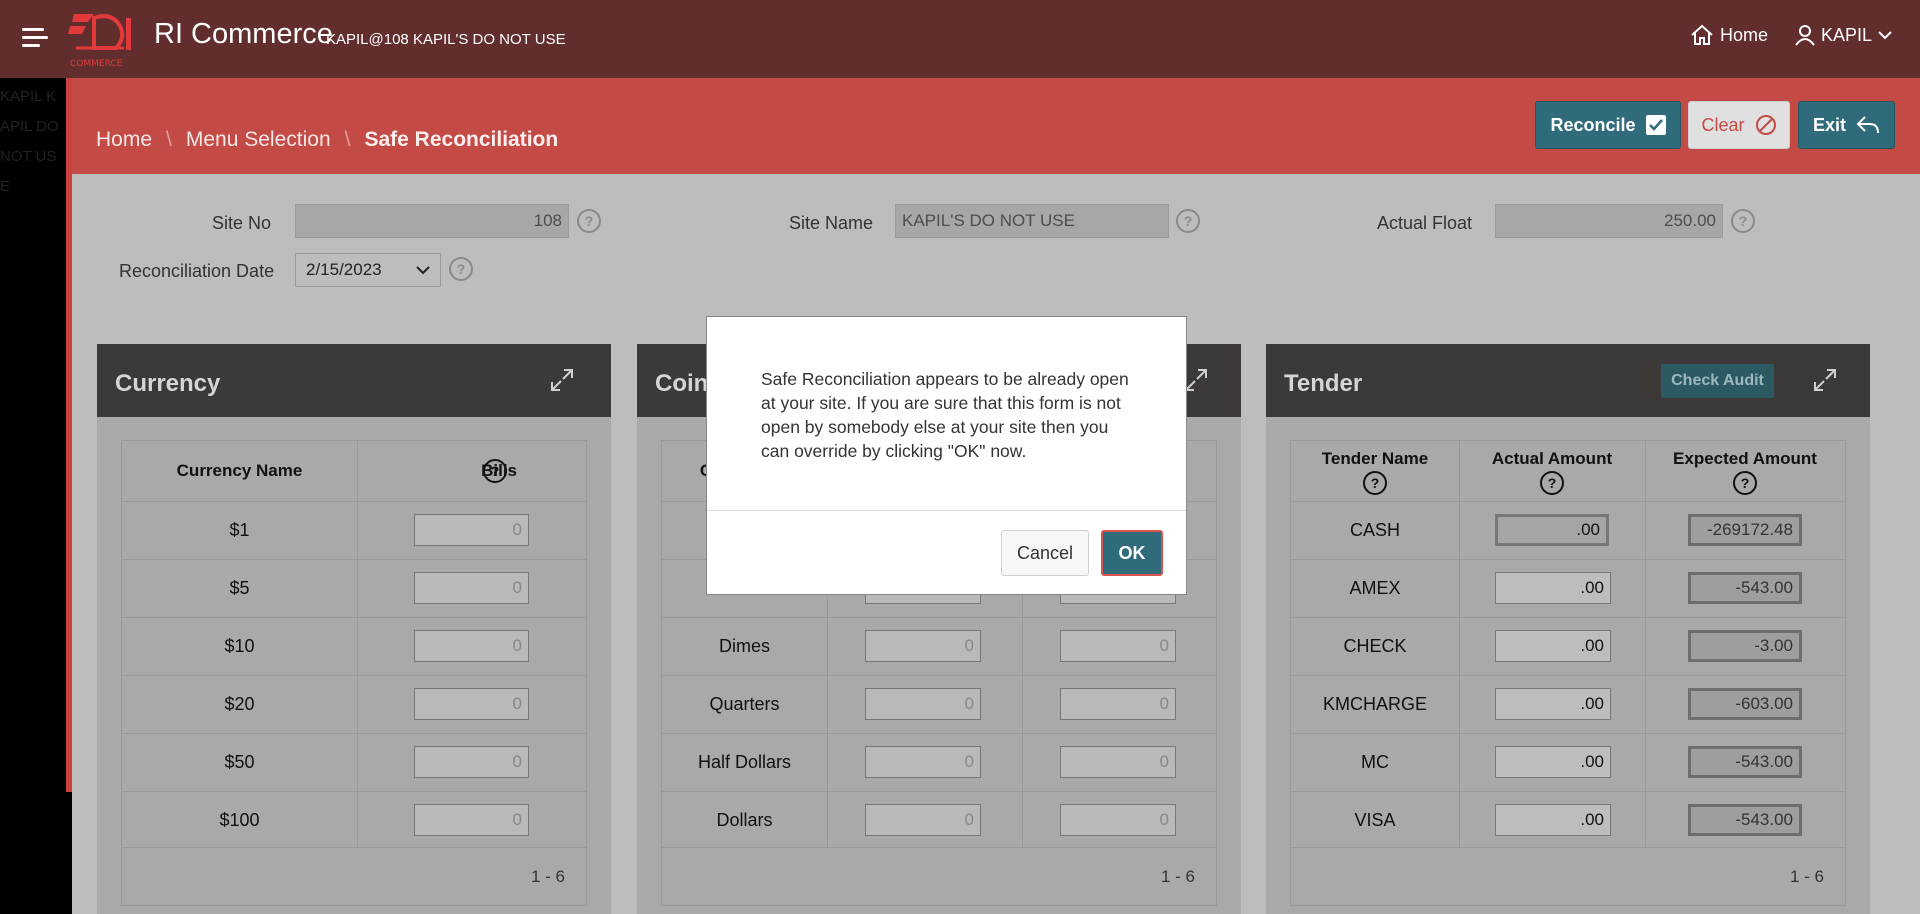 The width and height of the screenshot is (1920, 914). What do you see at coordinates (168, 383) in the screenshot?
I see `currency-title: Currency` at bounding box center [168, 383].